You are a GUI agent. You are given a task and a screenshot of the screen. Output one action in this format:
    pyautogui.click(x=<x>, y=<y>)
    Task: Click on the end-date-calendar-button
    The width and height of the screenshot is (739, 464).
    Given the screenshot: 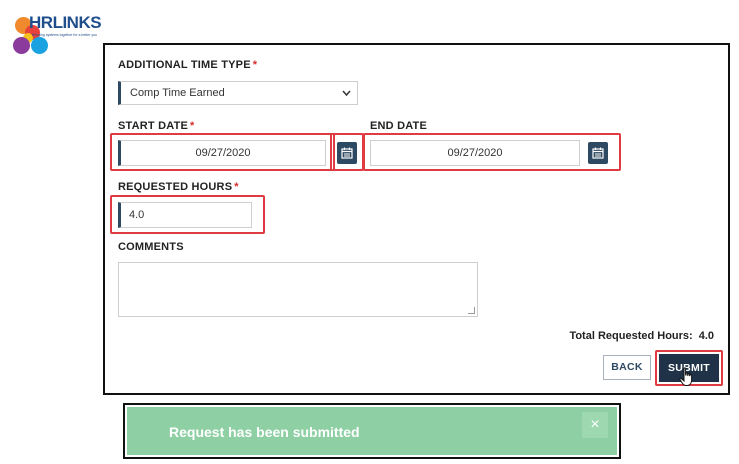 What is the action you would take?
    pyautogui.click(x=598, y=153)
    